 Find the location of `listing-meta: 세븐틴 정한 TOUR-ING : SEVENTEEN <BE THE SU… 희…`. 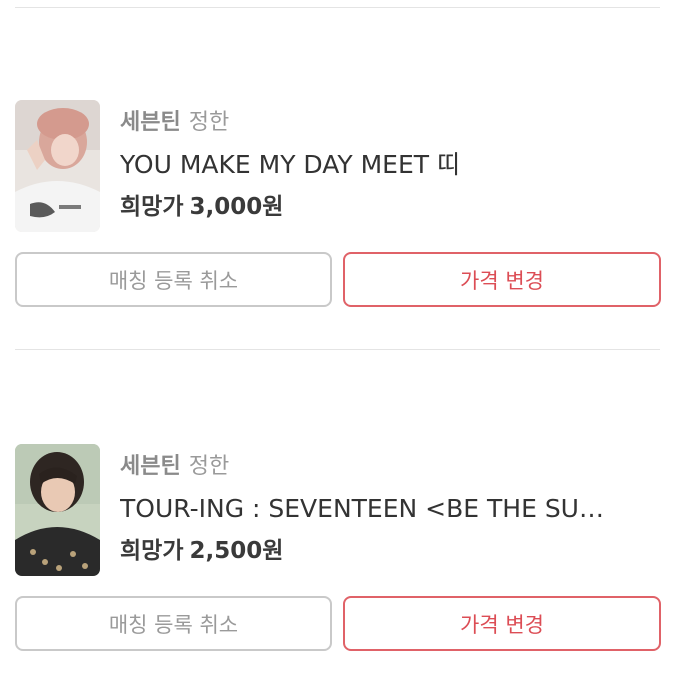

listing-meta: 세븐틴 정한 TOUR-ING : SEVENTEEN <BE THE SU… 희… is located at coordinates (392, 509).